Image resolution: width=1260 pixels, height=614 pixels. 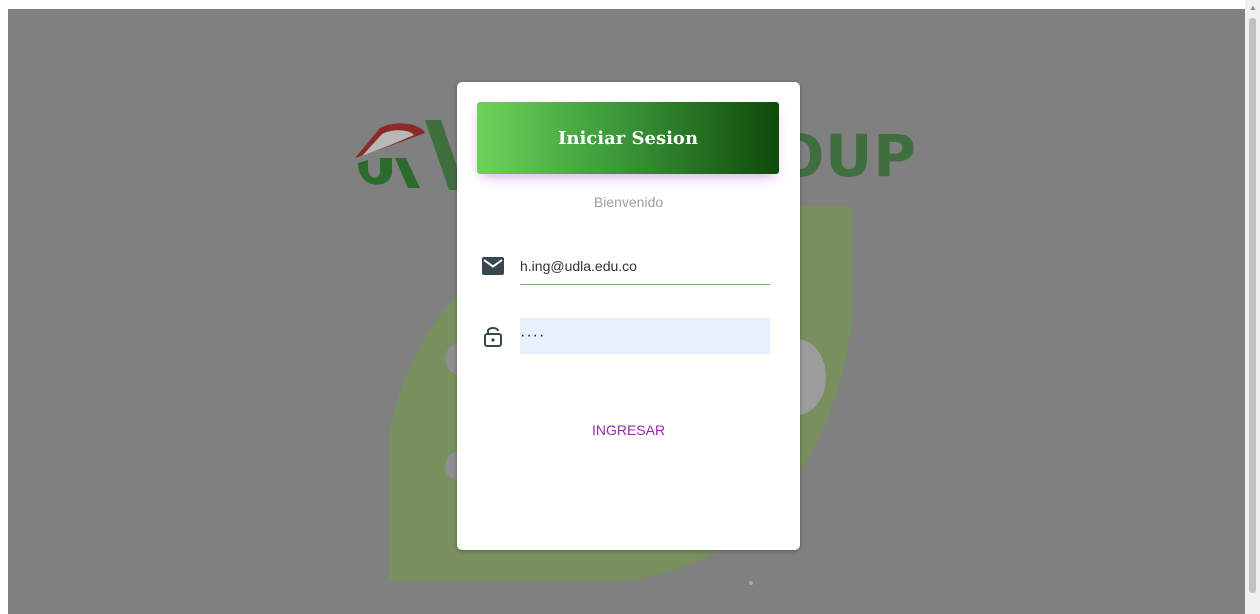 I want to click on page-scrollbar: ▲, so click(x=1252, y=307).